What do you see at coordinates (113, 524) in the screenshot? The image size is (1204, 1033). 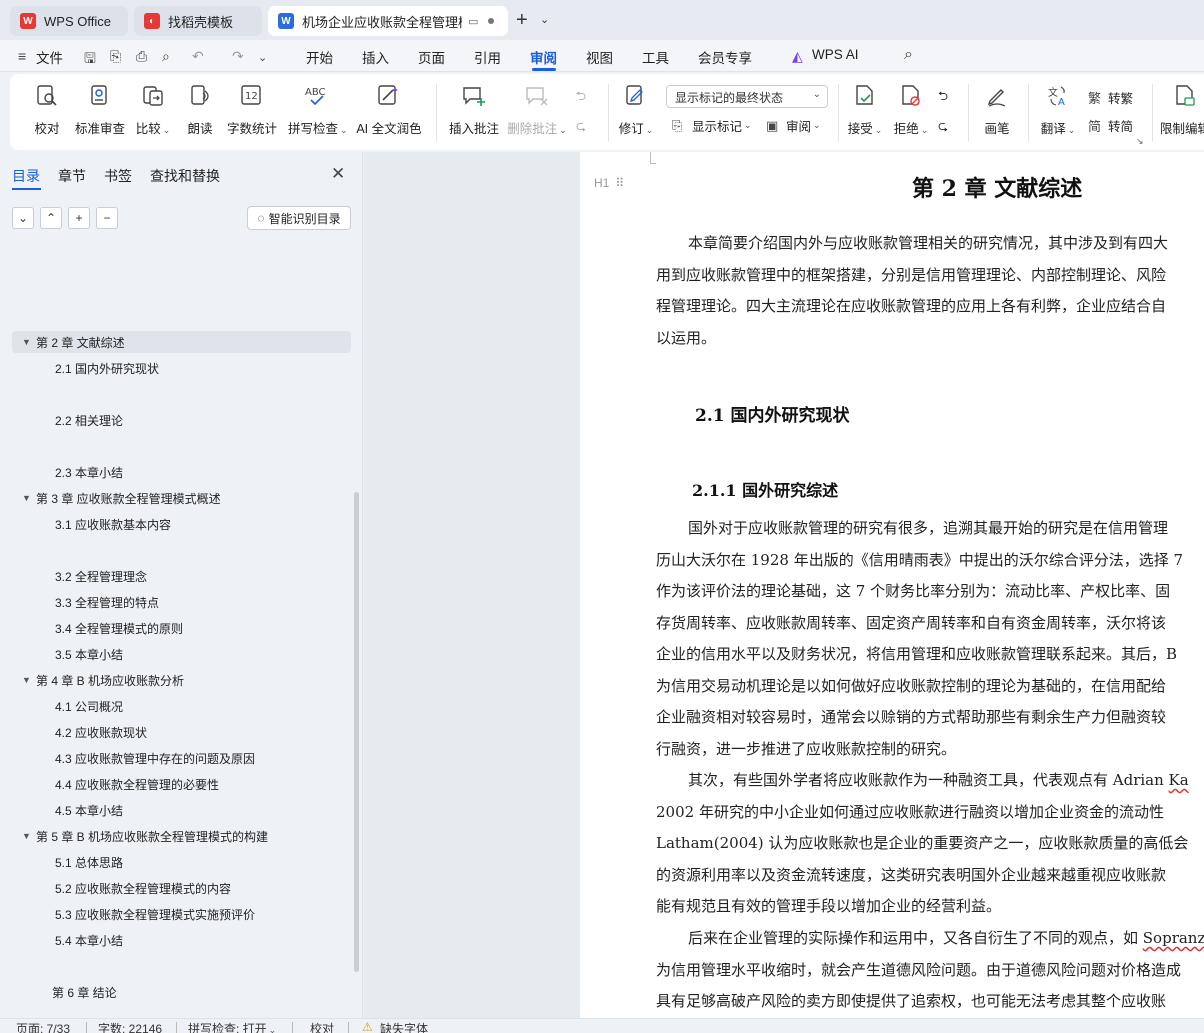 I see `toc-section-item: 3.1 应收账款基本内容` at bounding box center [113, 524].